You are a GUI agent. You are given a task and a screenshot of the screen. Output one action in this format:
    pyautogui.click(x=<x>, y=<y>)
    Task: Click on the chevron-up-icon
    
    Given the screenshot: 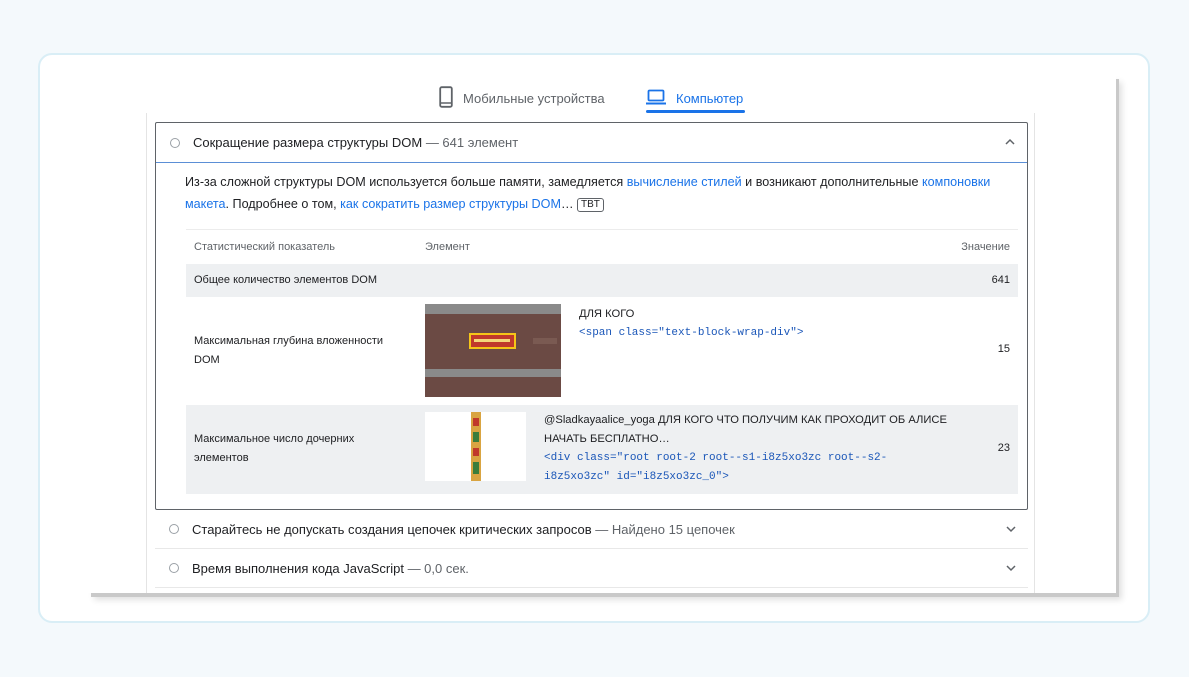 What is the action you would take?
    pyautogui.click(x=1010, y=142)
    